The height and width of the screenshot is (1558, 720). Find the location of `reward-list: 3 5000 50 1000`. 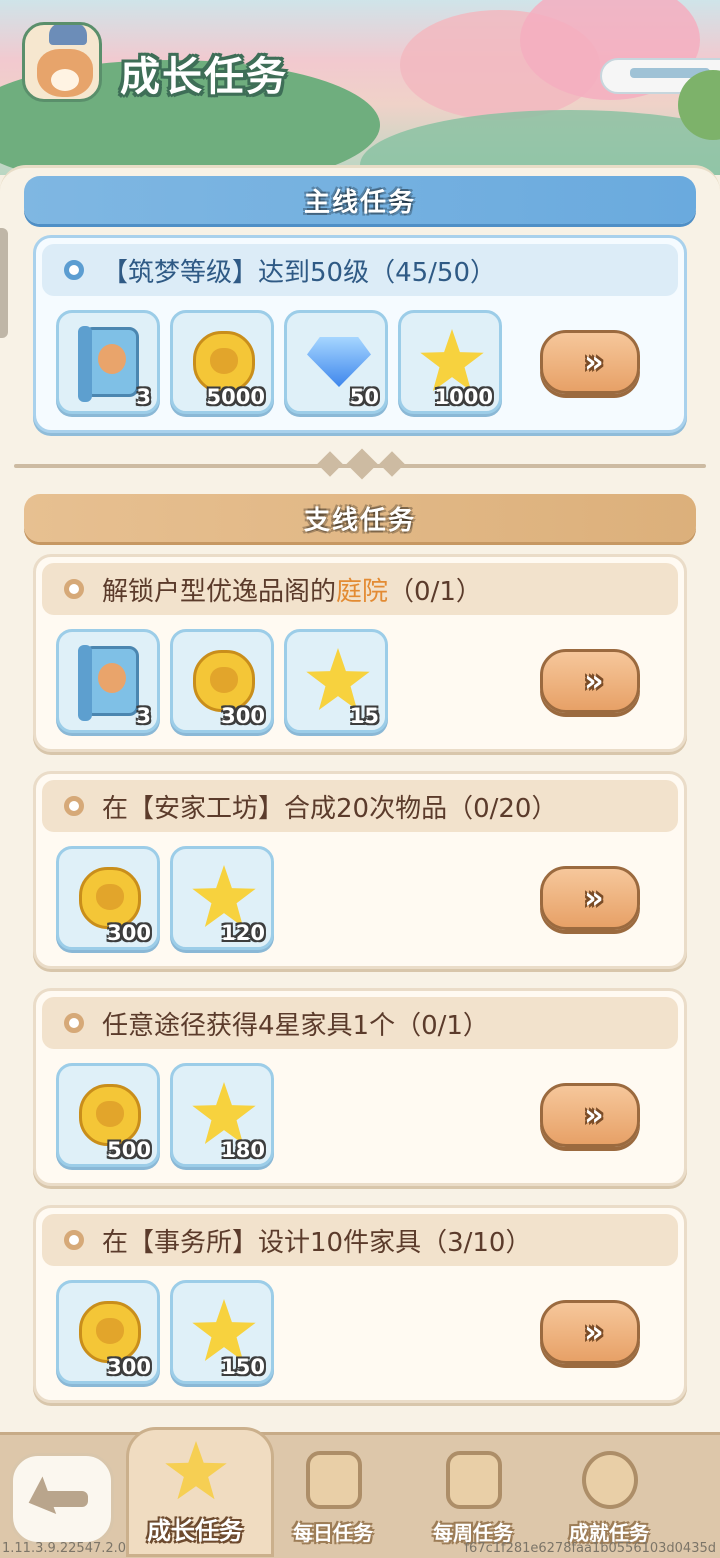

reward-list: 3 5000 50 1000 is located at coordinates (279, 362).